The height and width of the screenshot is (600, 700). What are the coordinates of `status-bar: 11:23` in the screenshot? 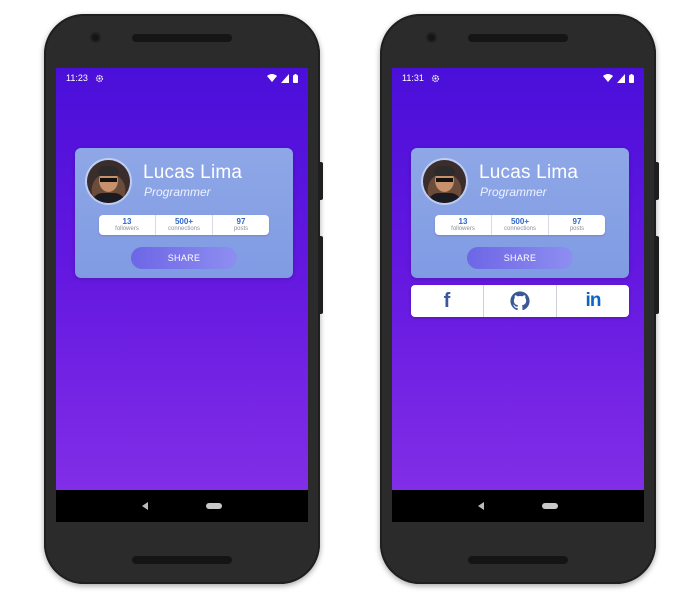 It's located at (182, 78).